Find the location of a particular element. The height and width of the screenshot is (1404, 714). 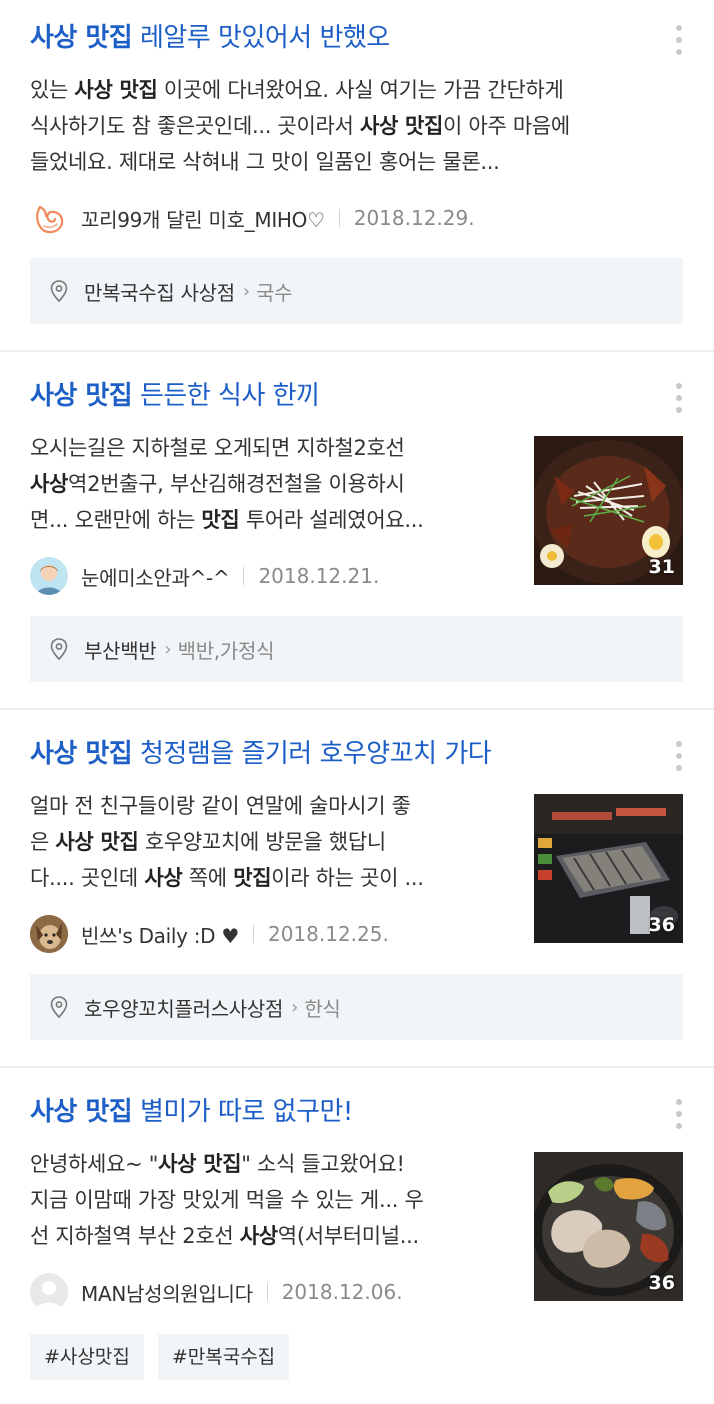

result-title: 사상 맛집 청정램을 즐기러 호우양꼬치 가다 is located at coordinates (261, 754).